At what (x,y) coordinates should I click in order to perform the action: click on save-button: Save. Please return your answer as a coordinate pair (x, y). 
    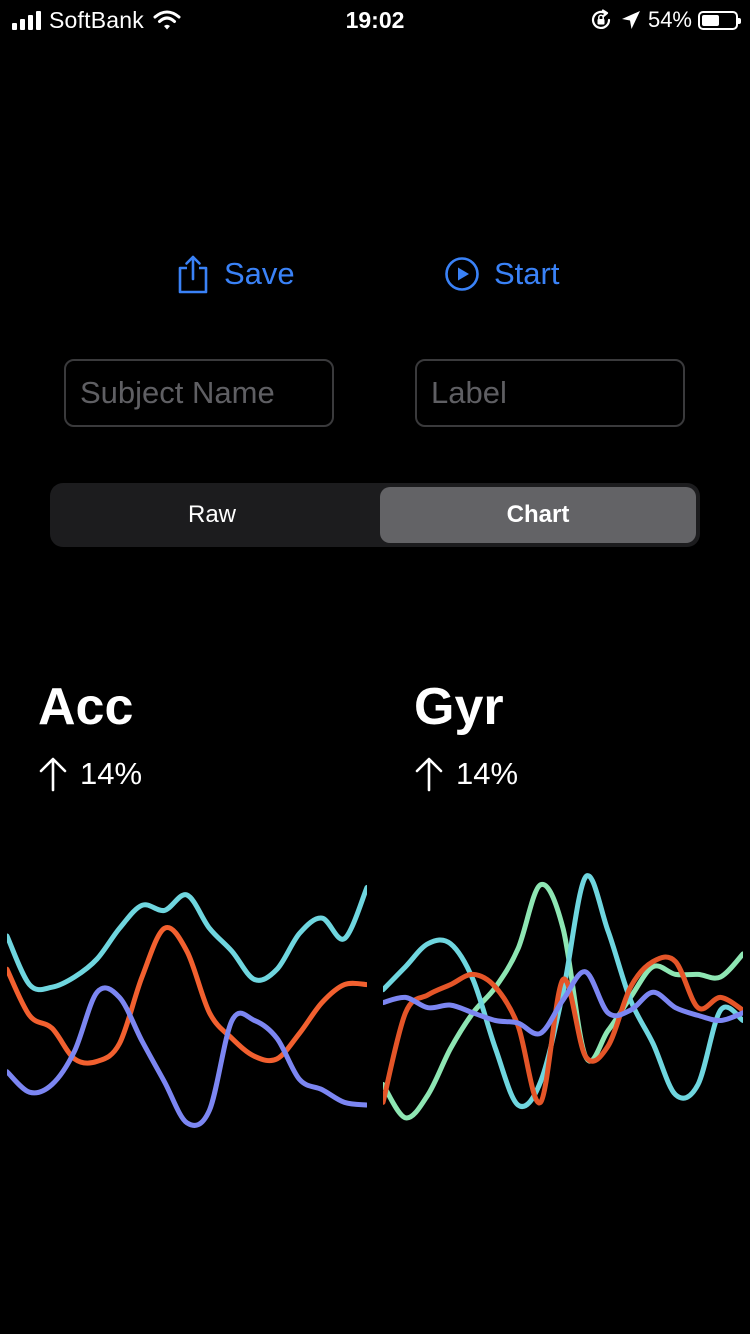
    Looking at the image, I should click on (235, 274).